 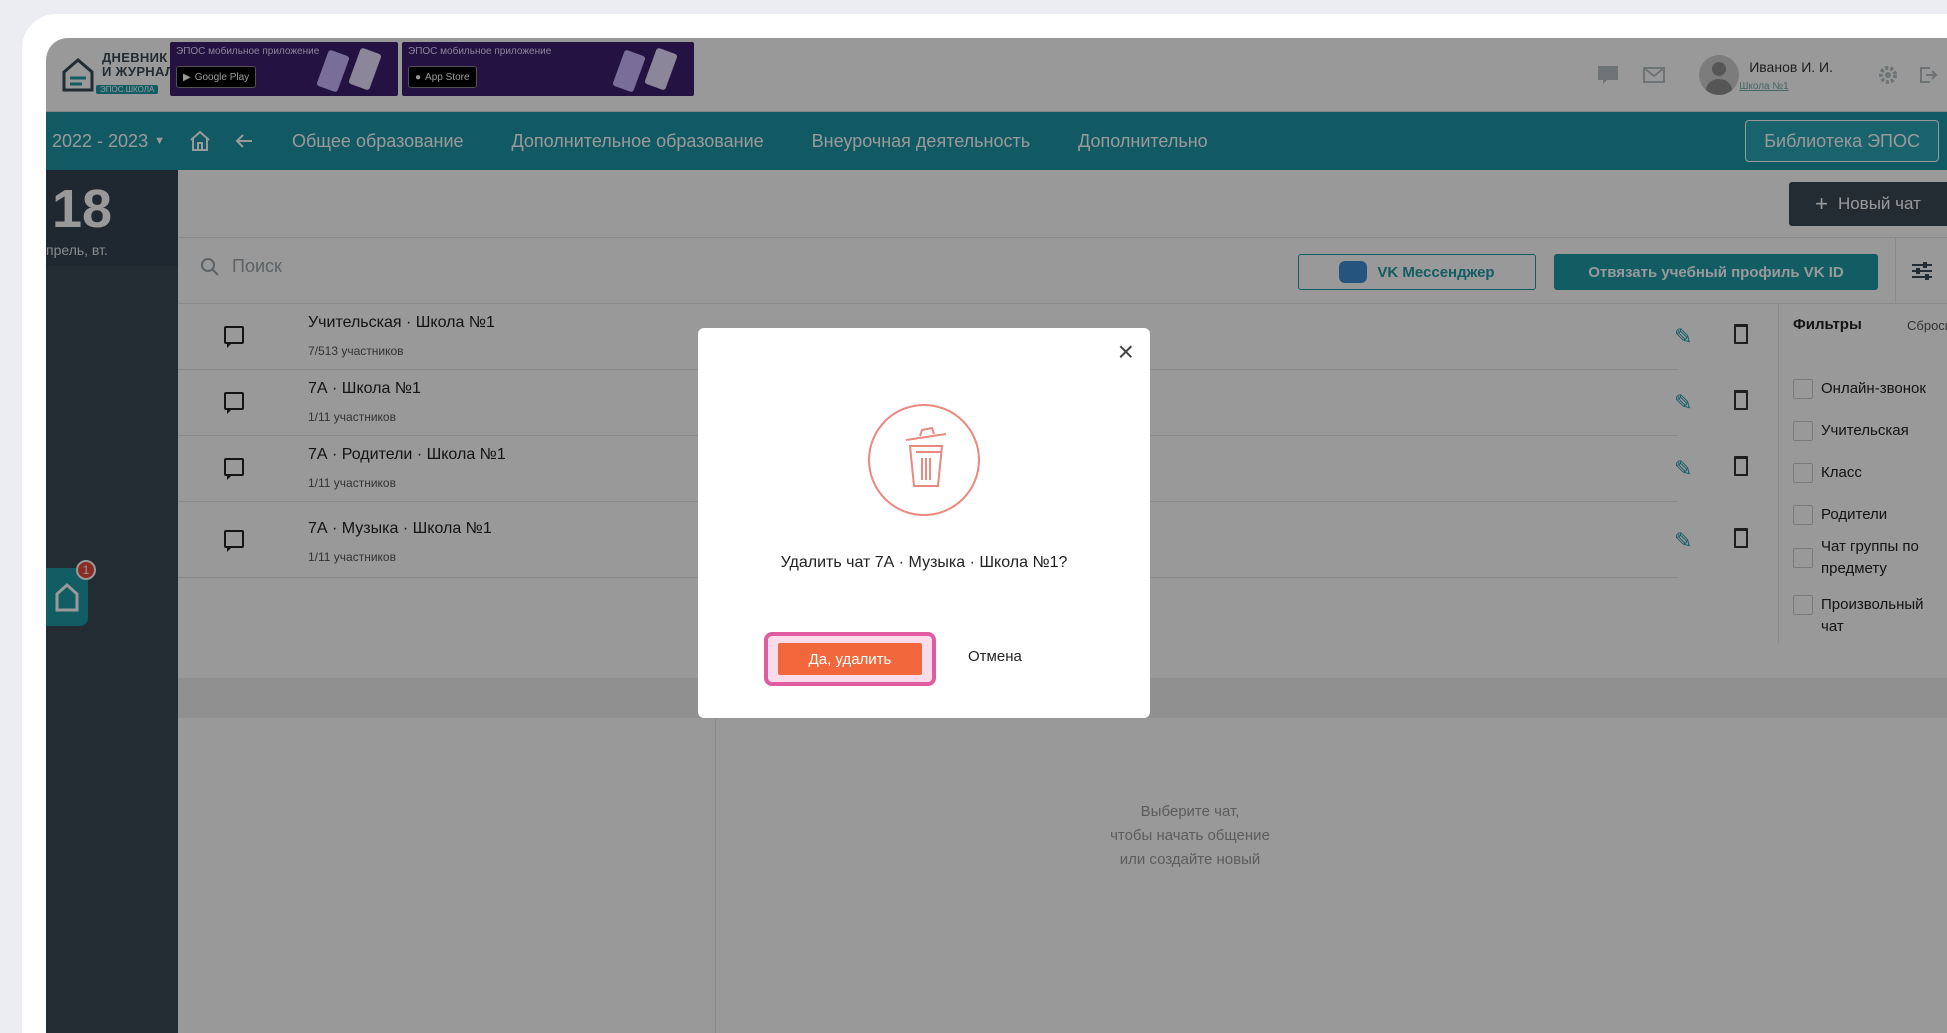 I want to click on confirm-delete-button: Да, удалить, so click(x=850, y=659).